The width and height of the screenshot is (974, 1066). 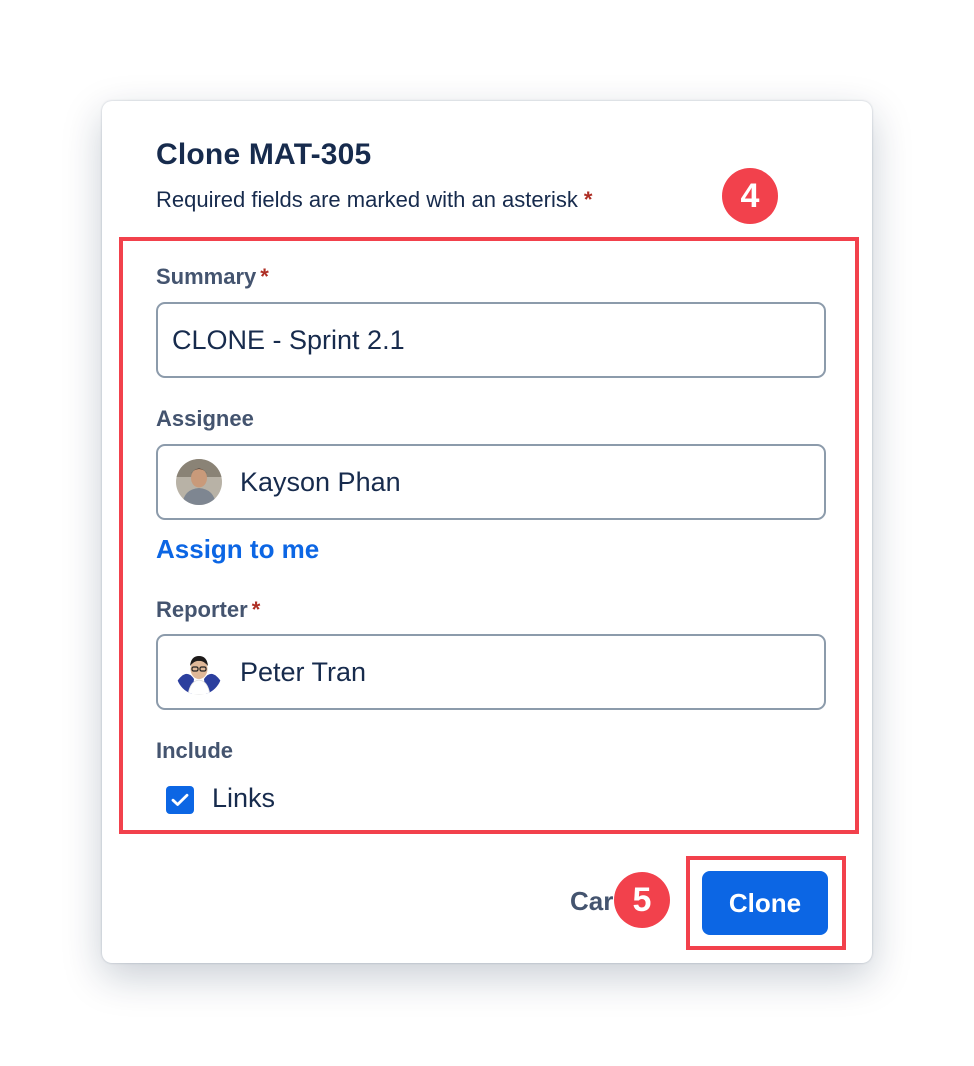 I want to click on reporter-required-asterisk: *, so click(x=256, y=609).